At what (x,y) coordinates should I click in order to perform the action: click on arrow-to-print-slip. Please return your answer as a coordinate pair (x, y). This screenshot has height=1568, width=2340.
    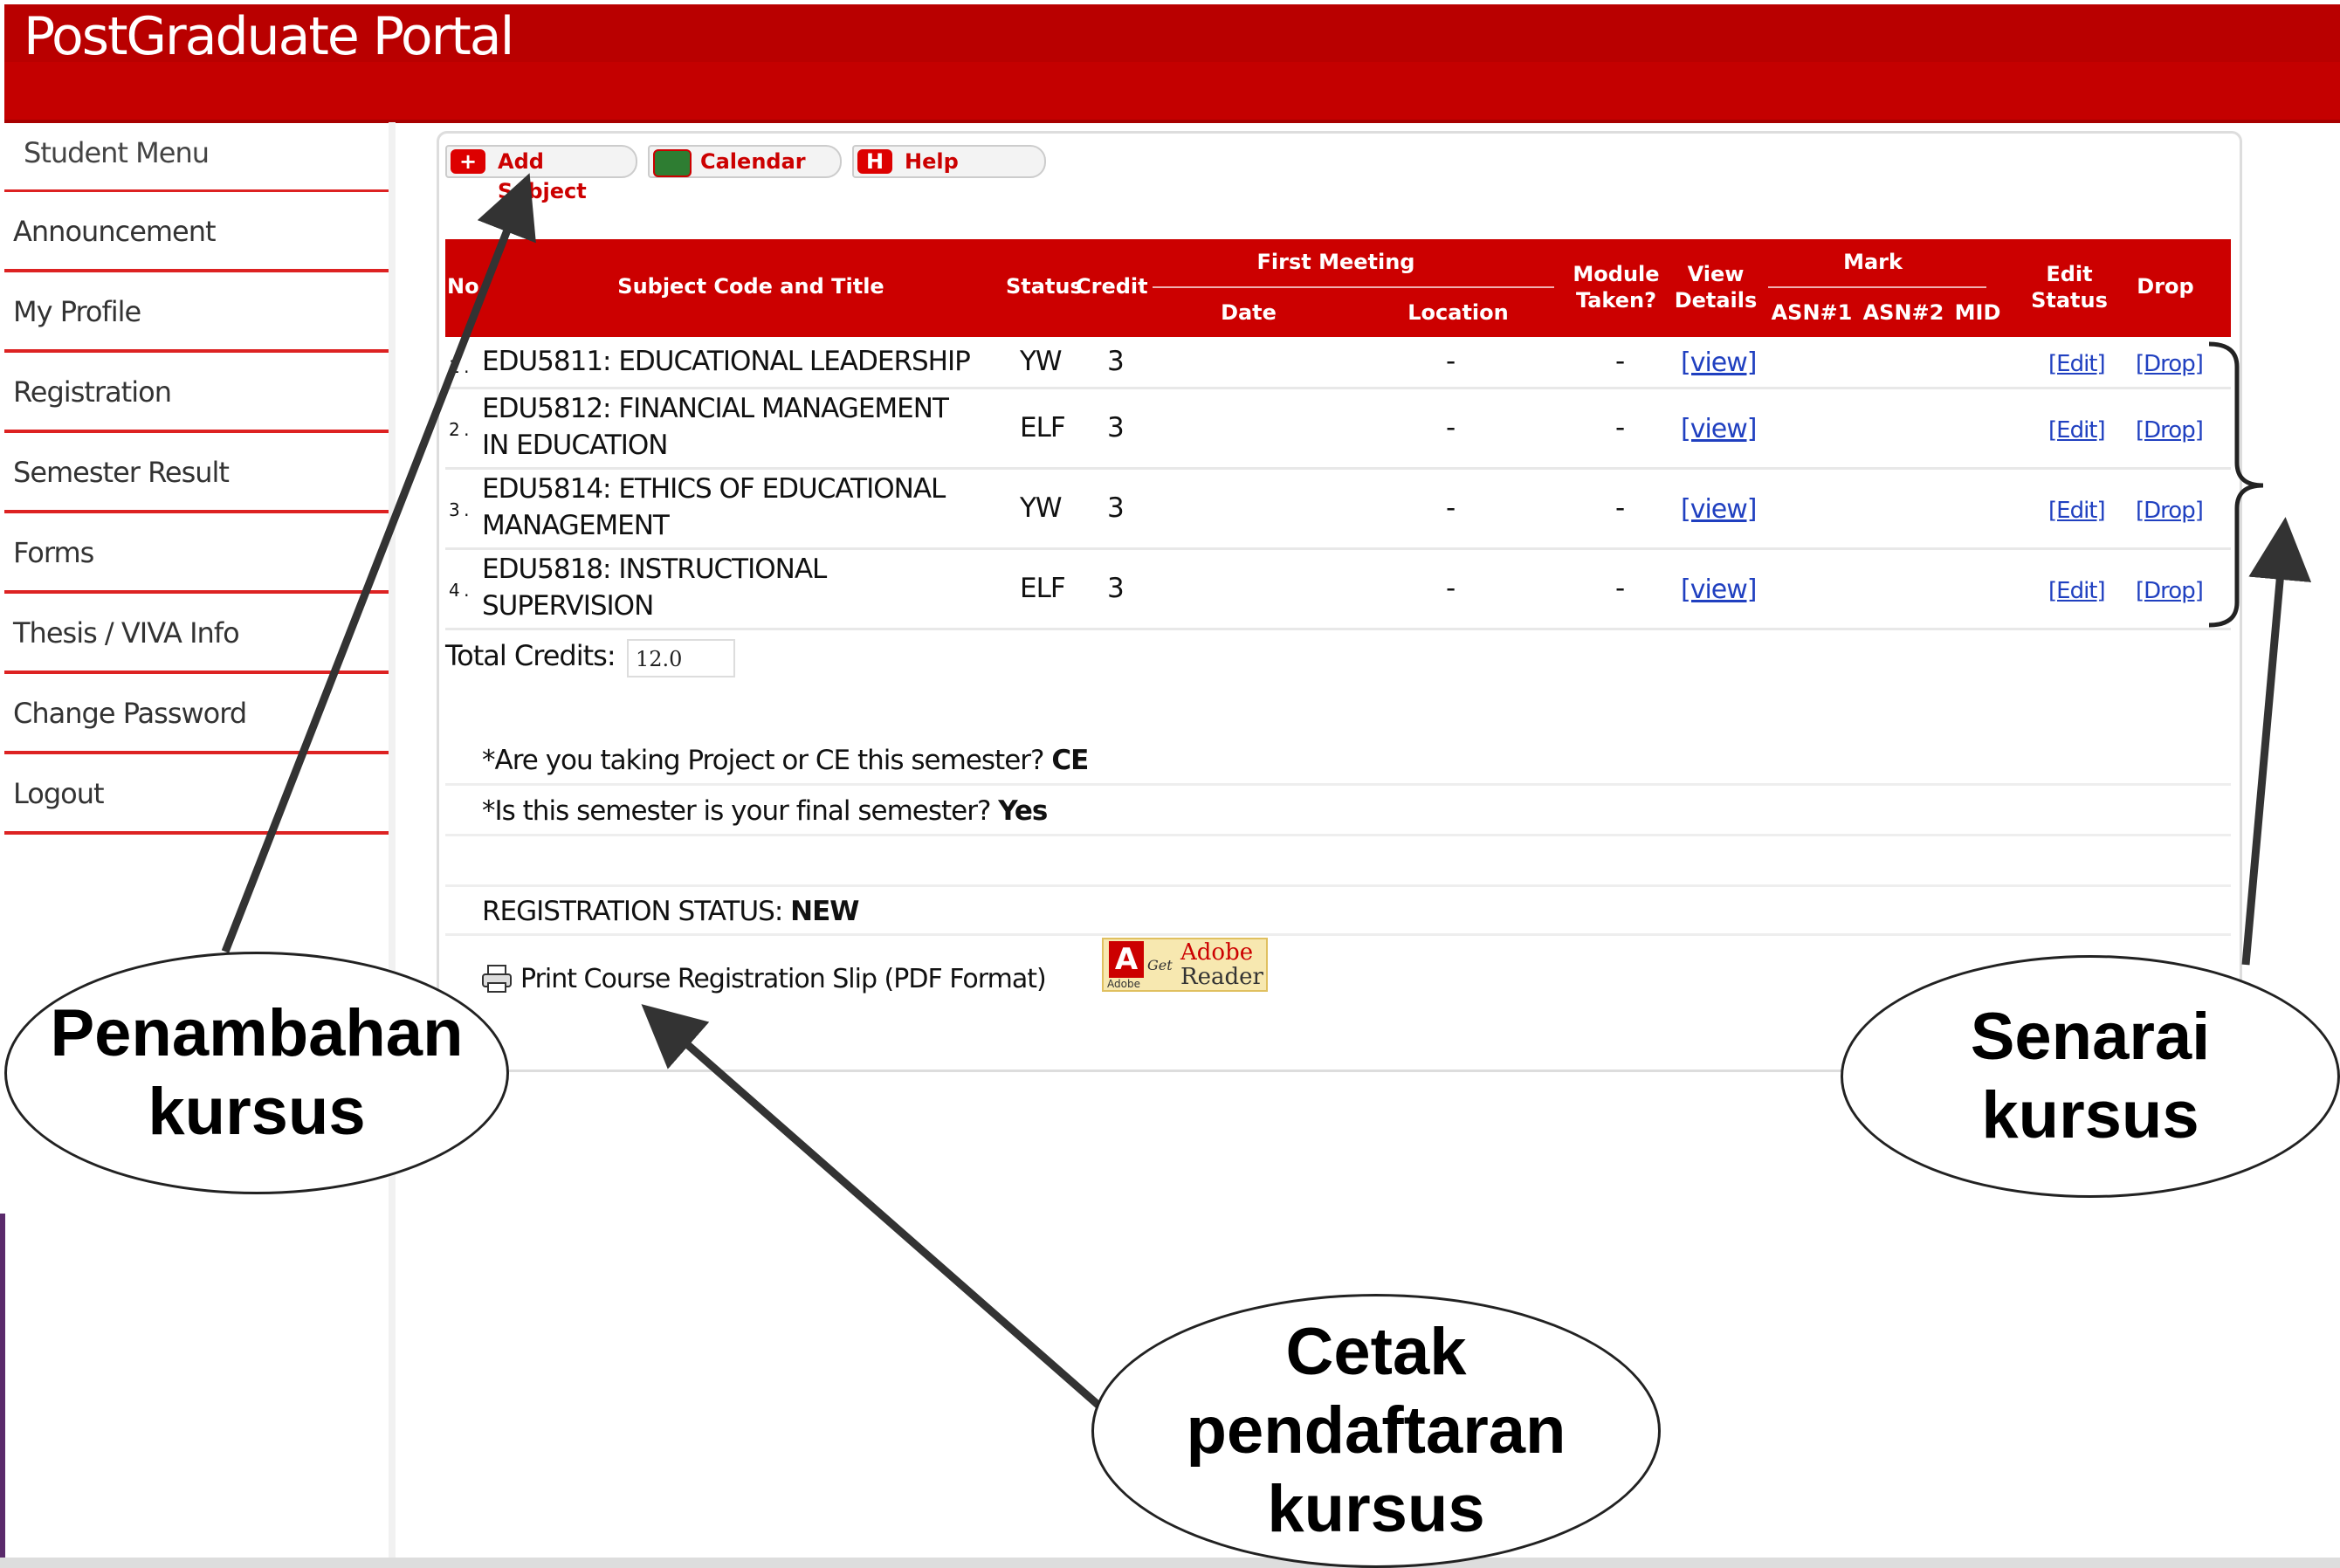
    Looking at the image, I should click on (876, 1211).